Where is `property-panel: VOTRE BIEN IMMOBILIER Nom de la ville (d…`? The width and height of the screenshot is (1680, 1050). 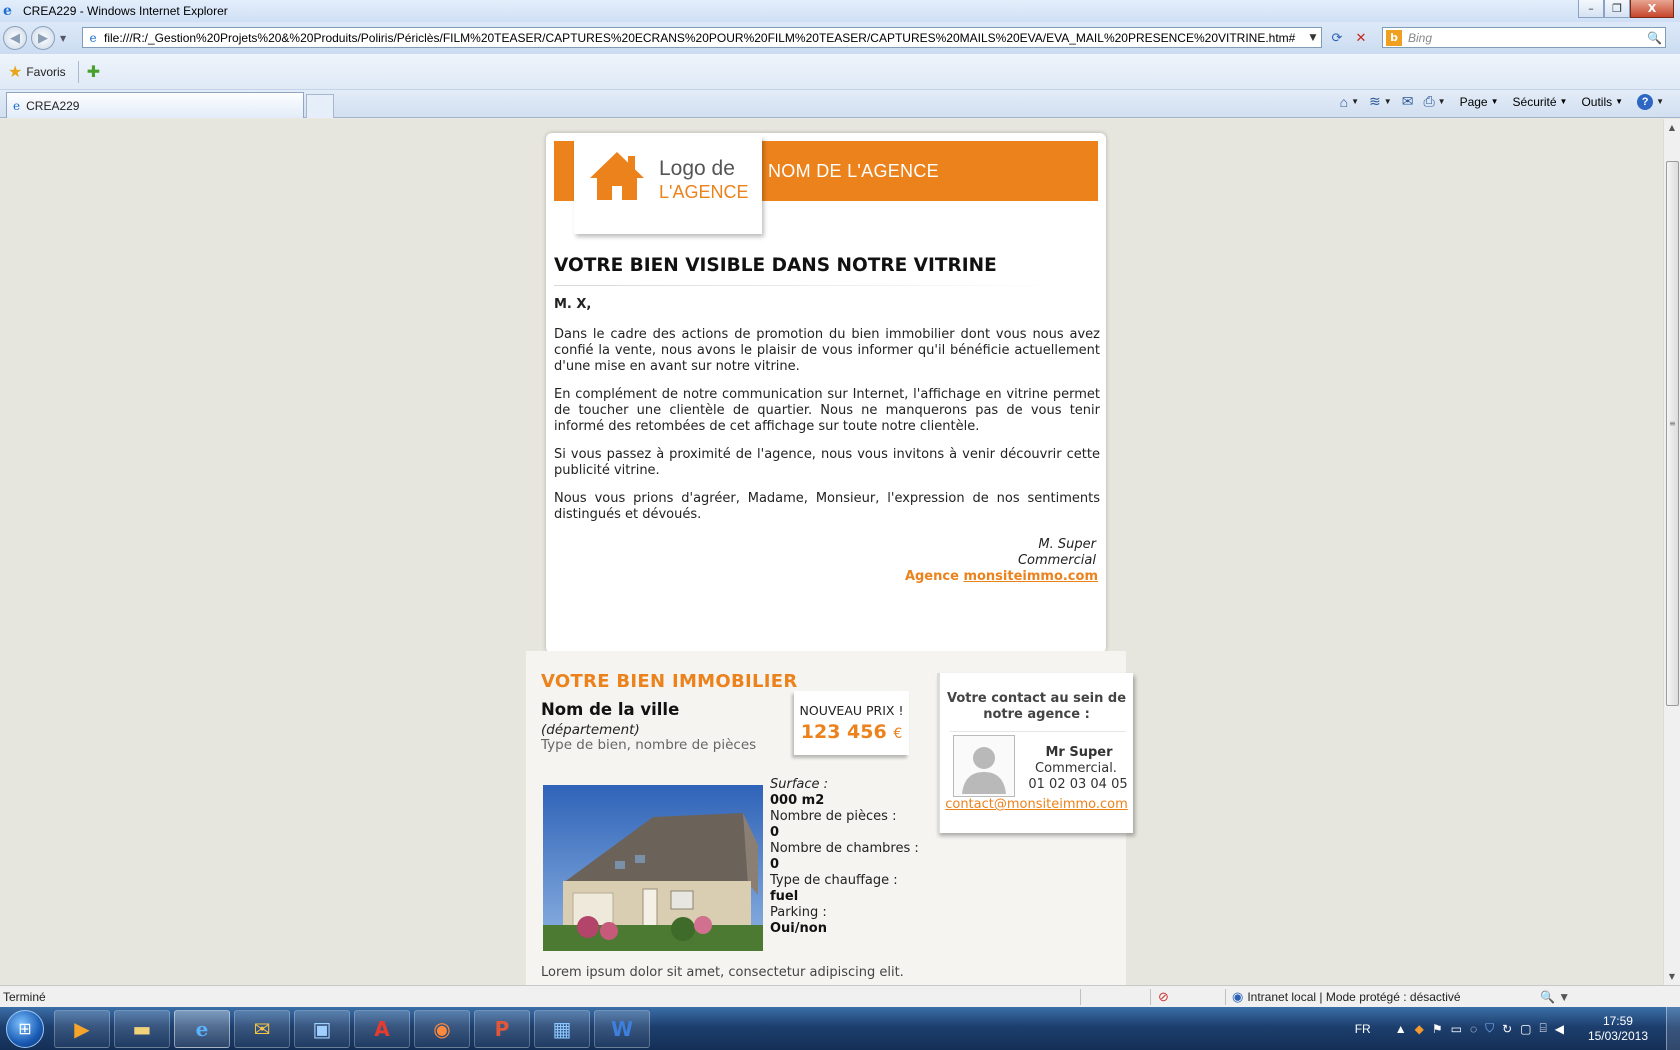
property-panel: VOTRE BIEN IMMOBILIER Nom de la ville (d… is located at coordinates (829, 818).